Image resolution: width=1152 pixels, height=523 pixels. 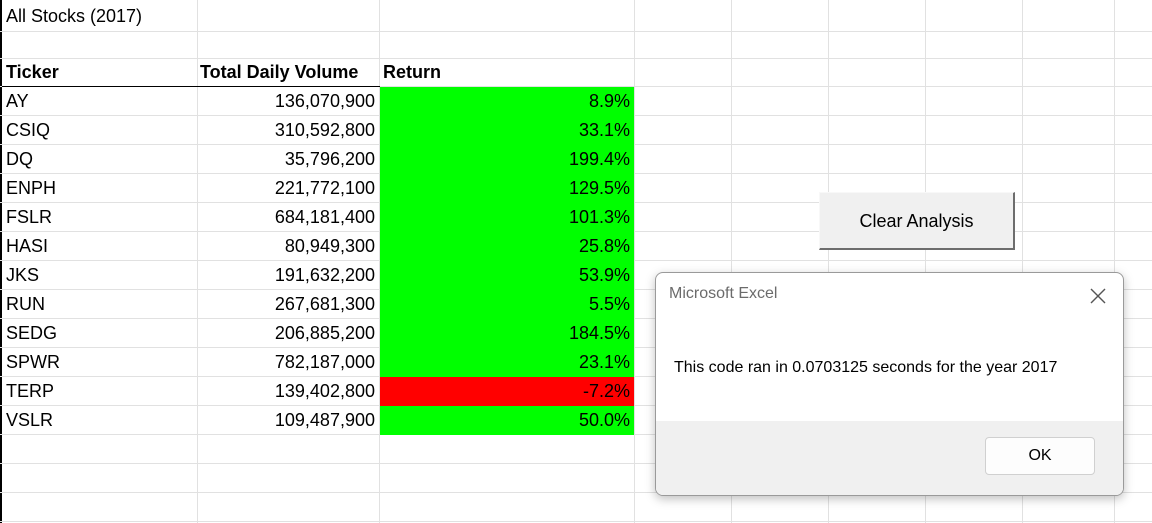 I want to click on volume-cell: 80,949,300, so click(x=287, y=246).